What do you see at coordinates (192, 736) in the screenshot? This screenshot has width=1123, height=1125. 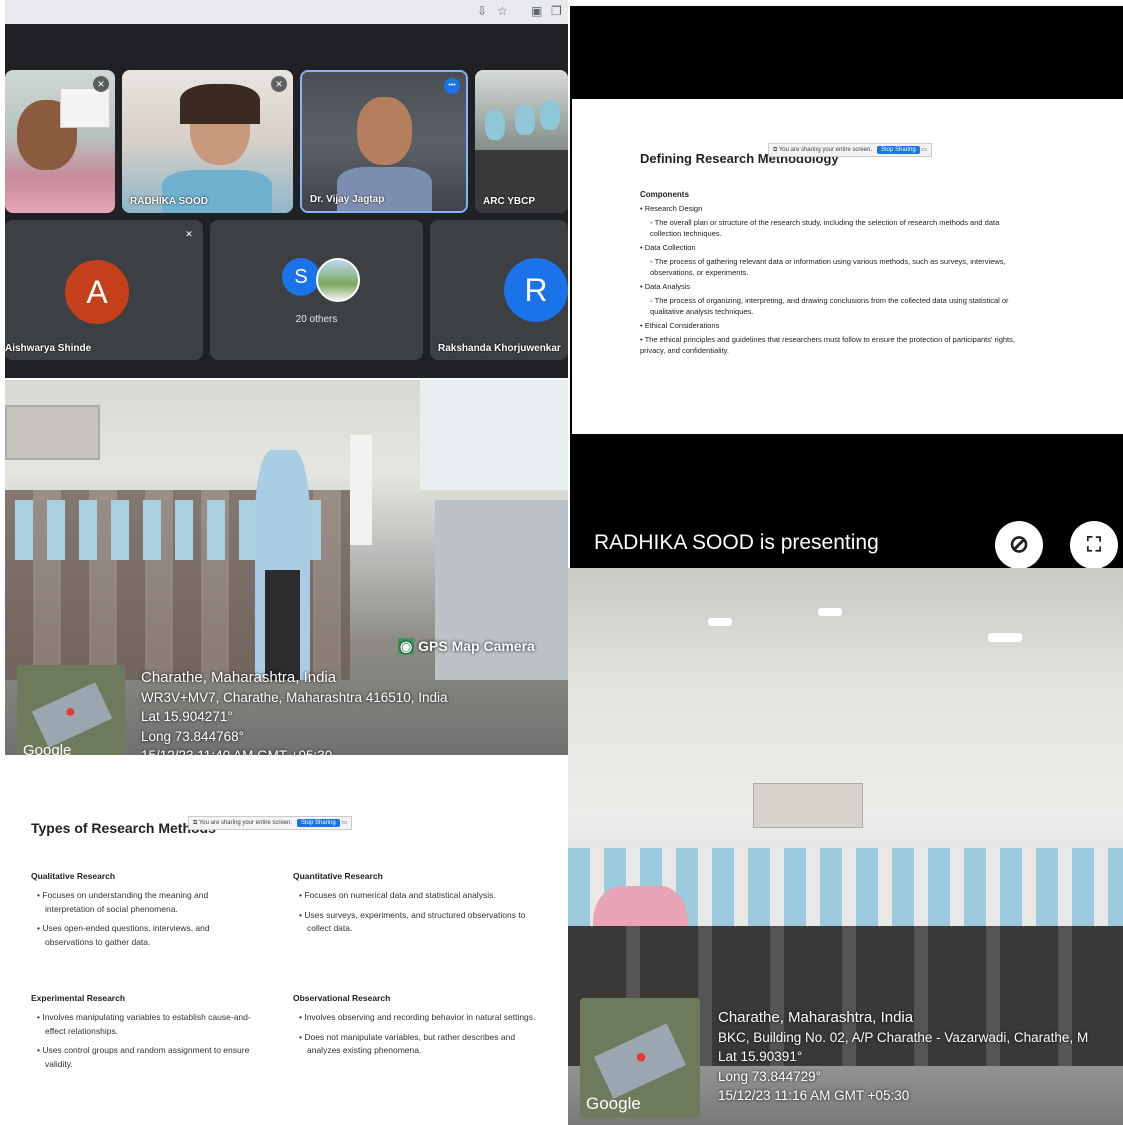 I see `gps-long: Long 73.844768°` at bounding box center [192, 736].